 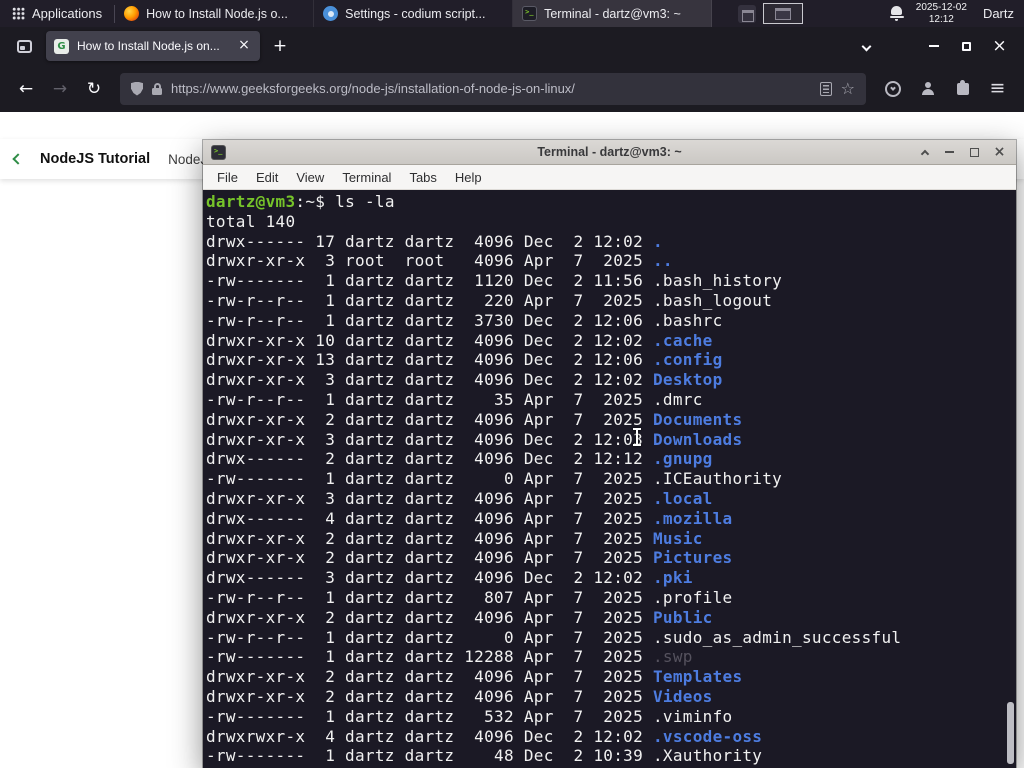 I want to click on terminal-icon, so click(x=530, y=13).